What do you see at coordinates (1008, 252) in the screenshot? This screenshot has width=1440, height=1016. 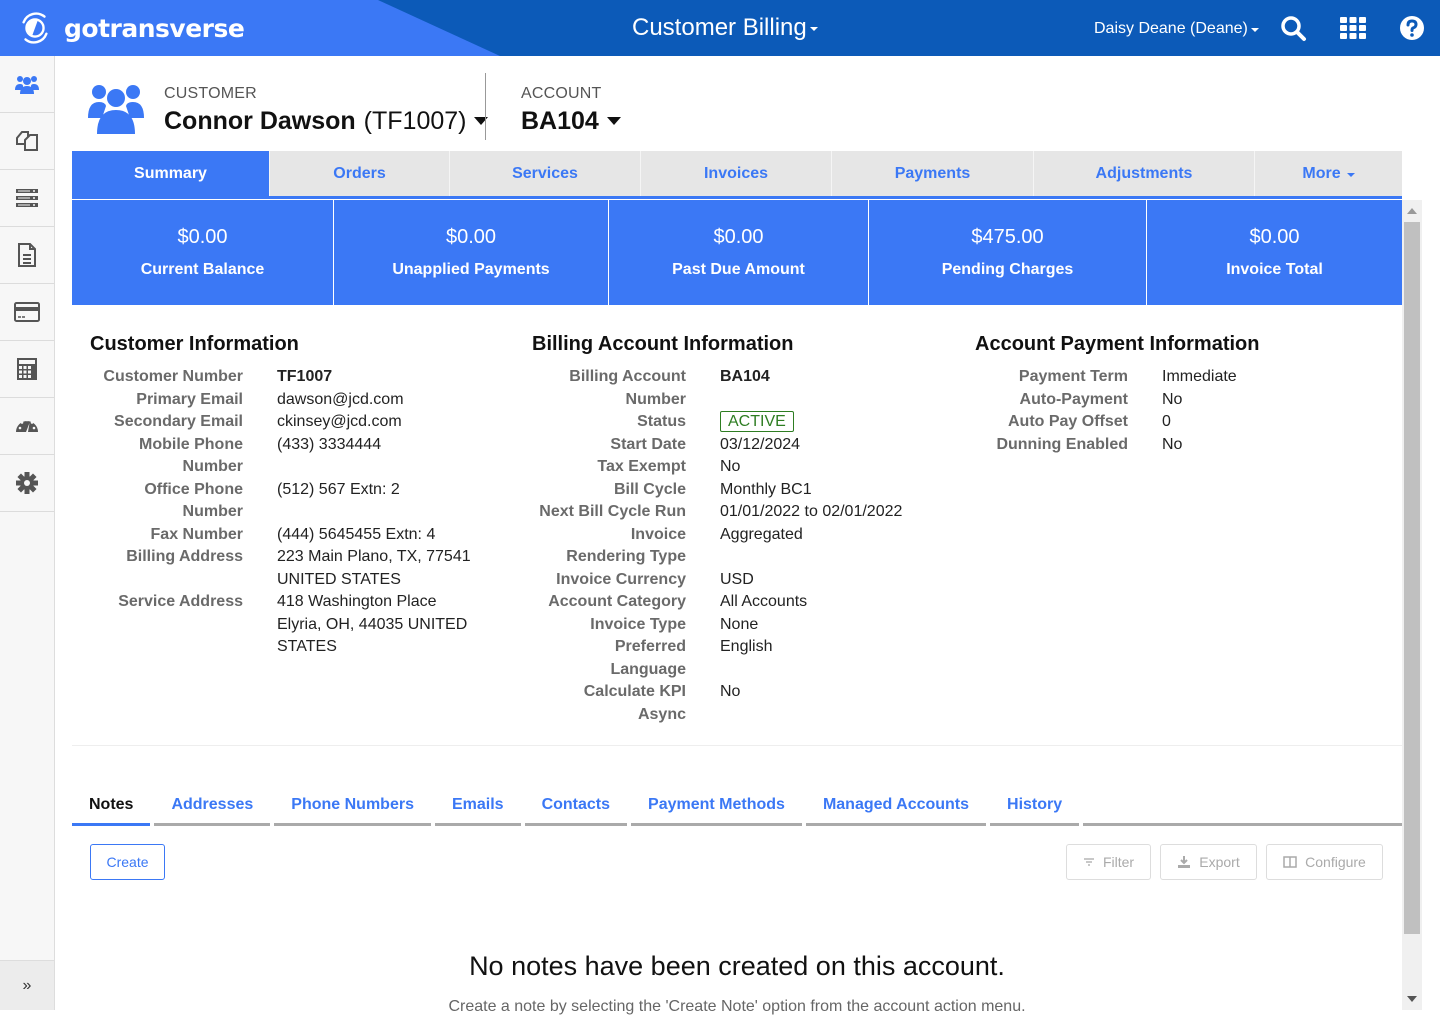 I see `tile-pending-charges: $475.00 Pending Charges` at bounding box center [1008, 252].